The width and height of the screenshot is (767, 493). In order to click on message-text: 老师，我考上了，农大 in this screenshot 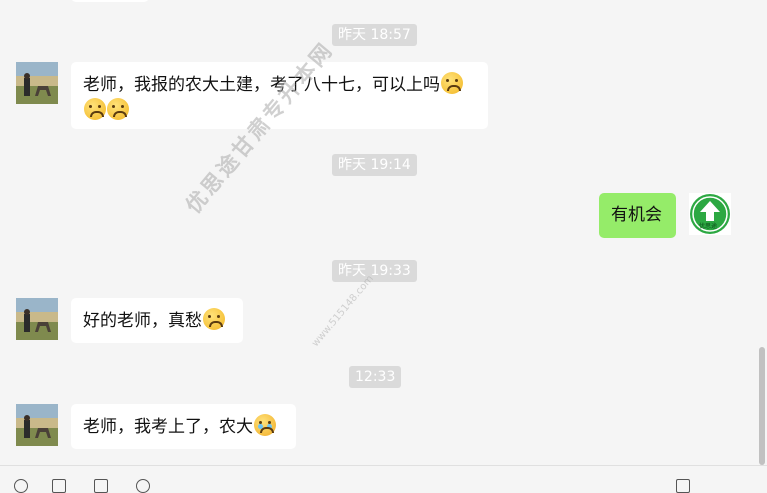, I will do `click(168, 427)`.